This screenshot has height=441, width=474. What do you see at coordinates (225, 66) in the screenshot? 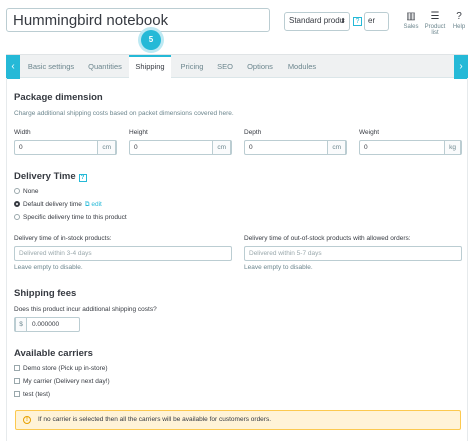
I see `tab-seo: SEO` at bounding box center [225, 66].